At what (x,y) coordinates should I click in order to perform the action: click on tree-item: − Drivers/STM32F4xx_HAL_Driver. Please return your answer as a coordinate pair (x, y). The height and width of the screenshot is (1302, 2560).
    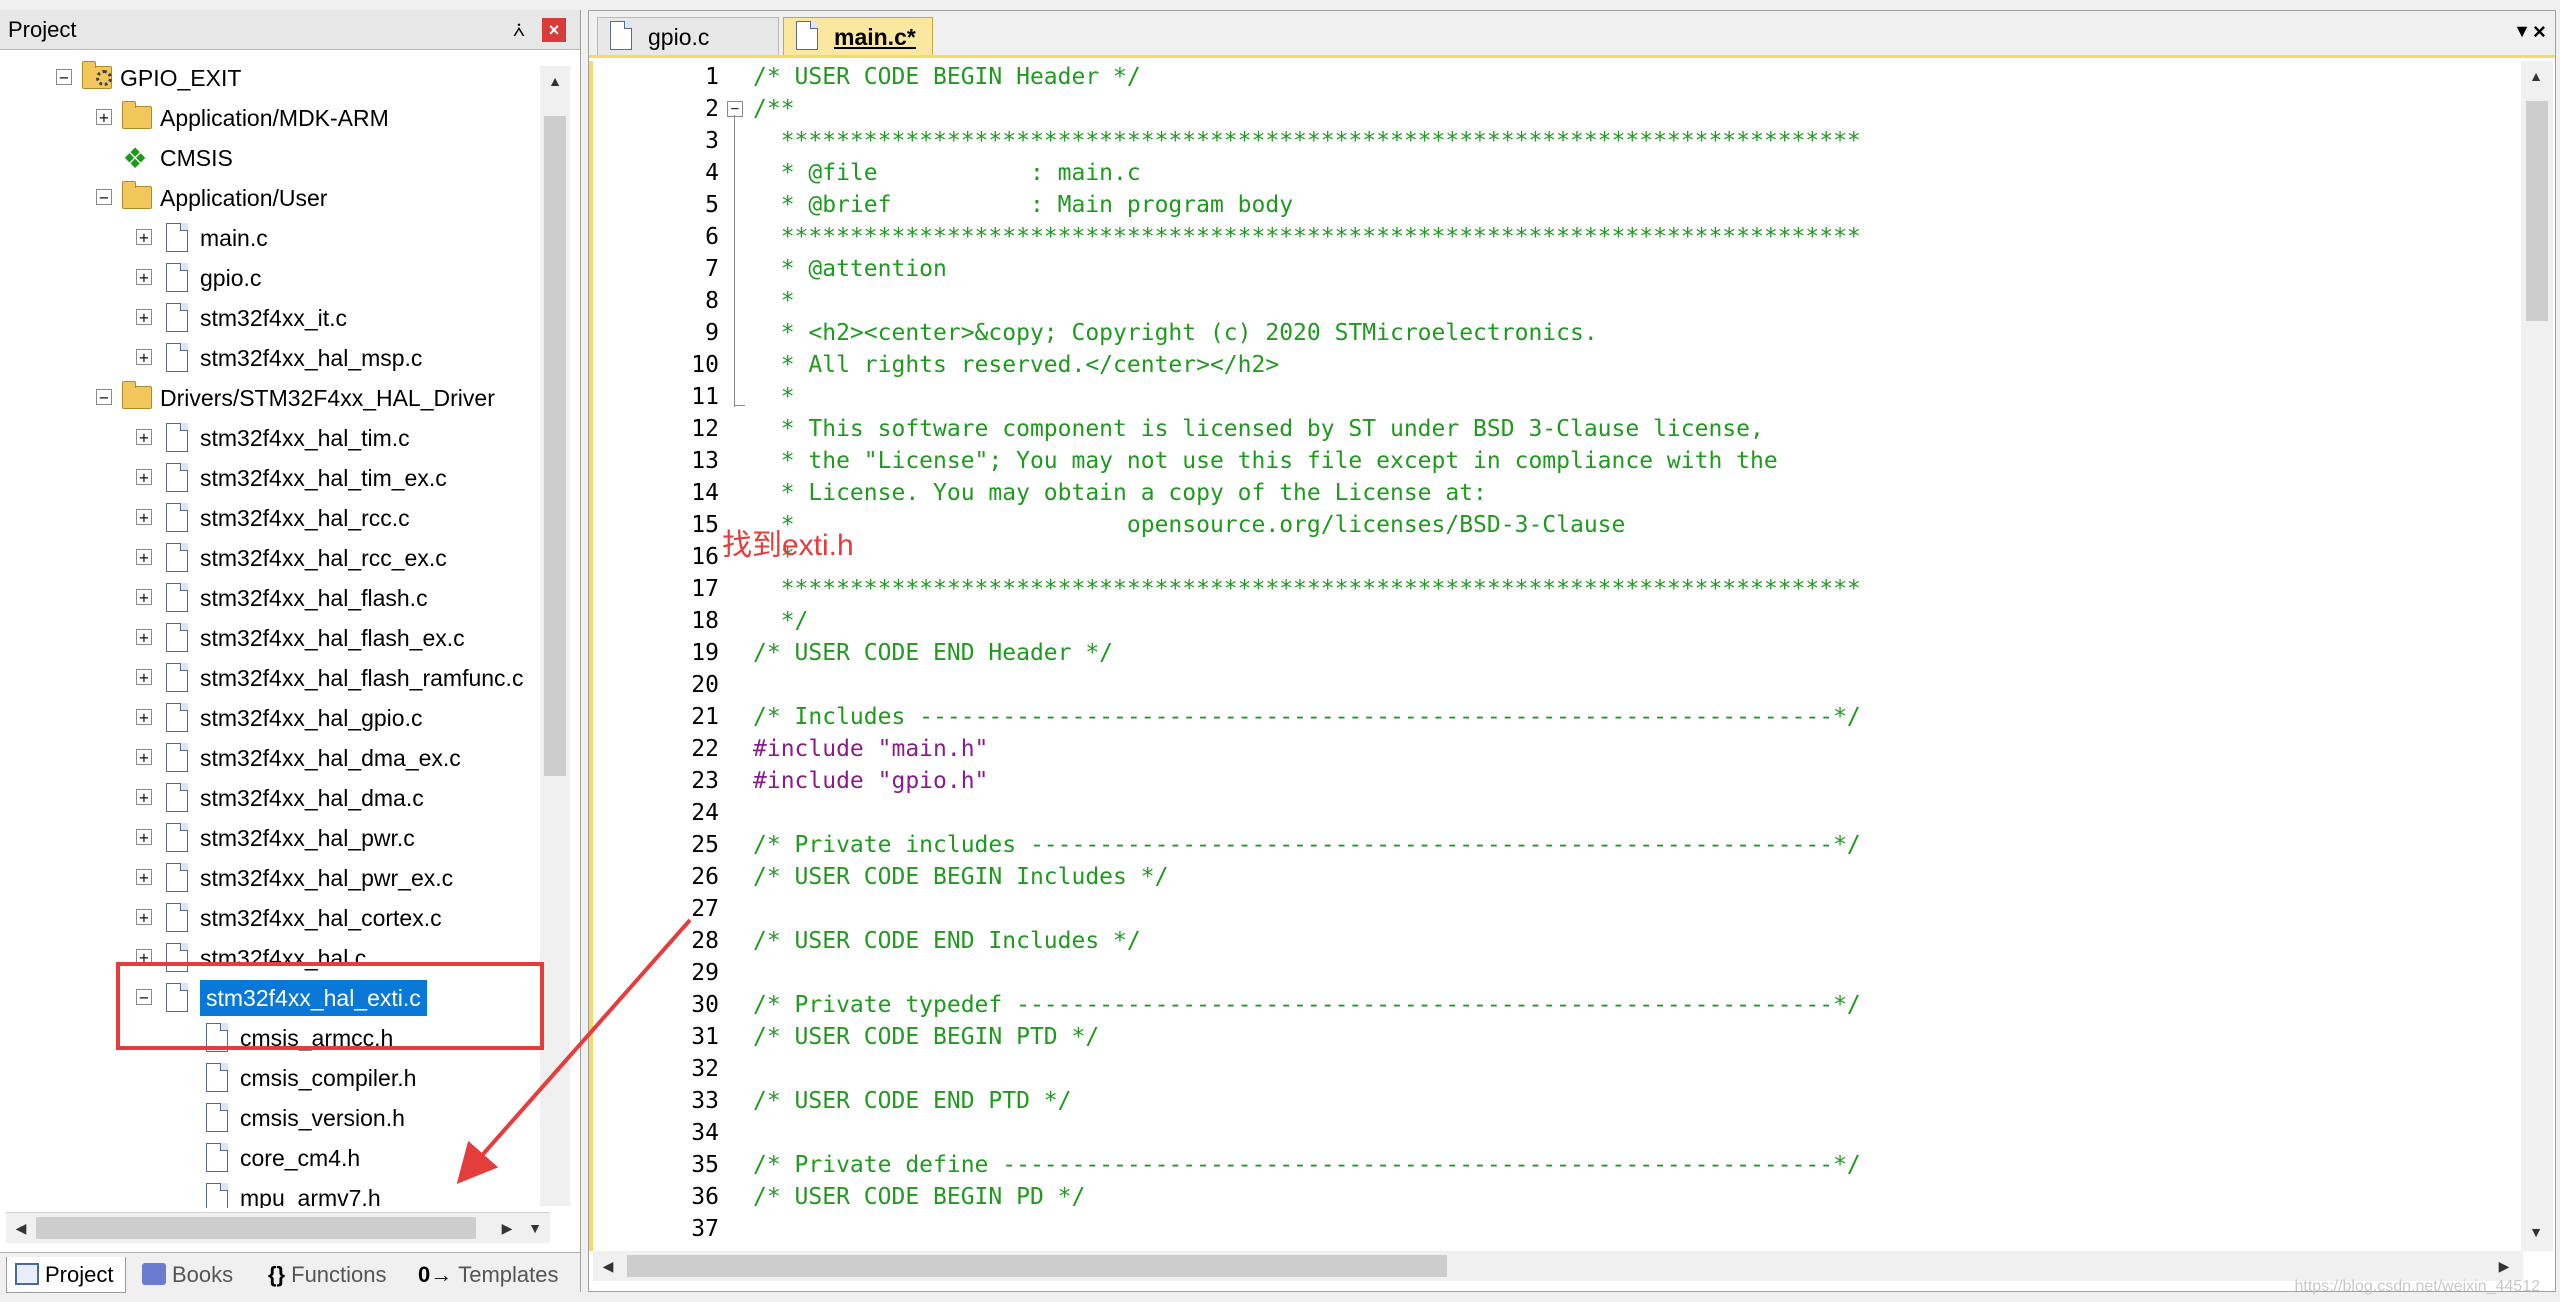
    Looking at the image, I should click on (274, 398).